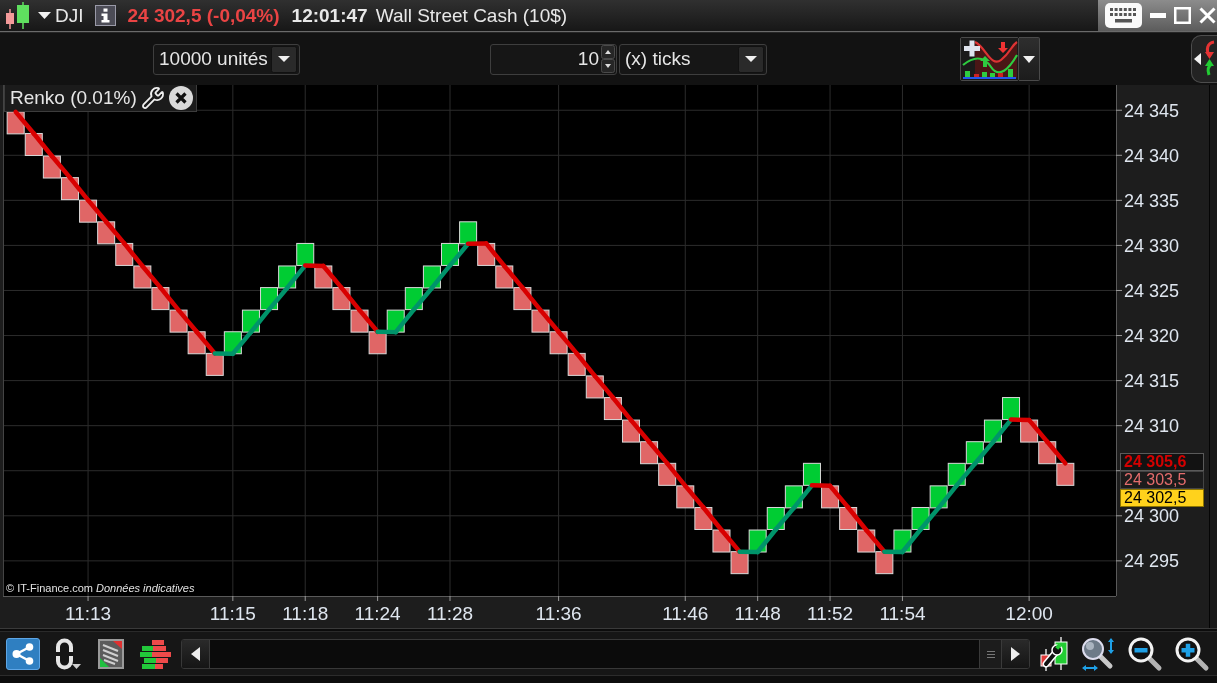 The height and width of the screenshot is (683, 1217). I want to click on price-axis-label: 24 320, so click(1152, 336).